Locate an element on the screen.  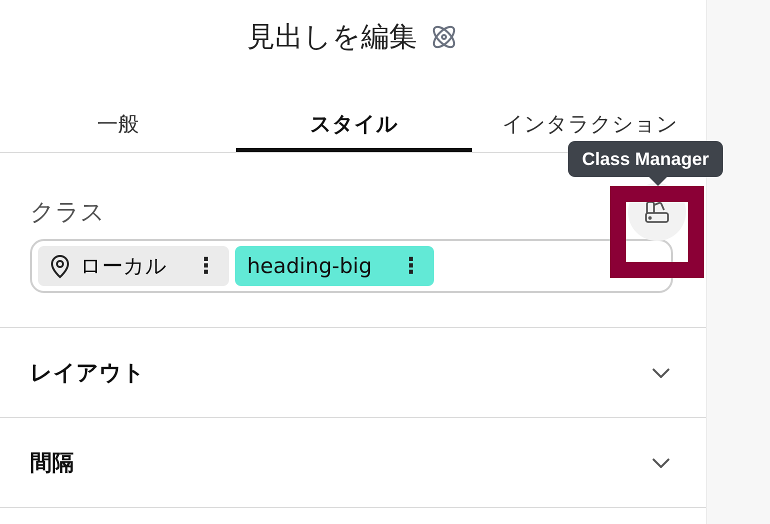
tab: スタイル is located at coordinates (354, 126).